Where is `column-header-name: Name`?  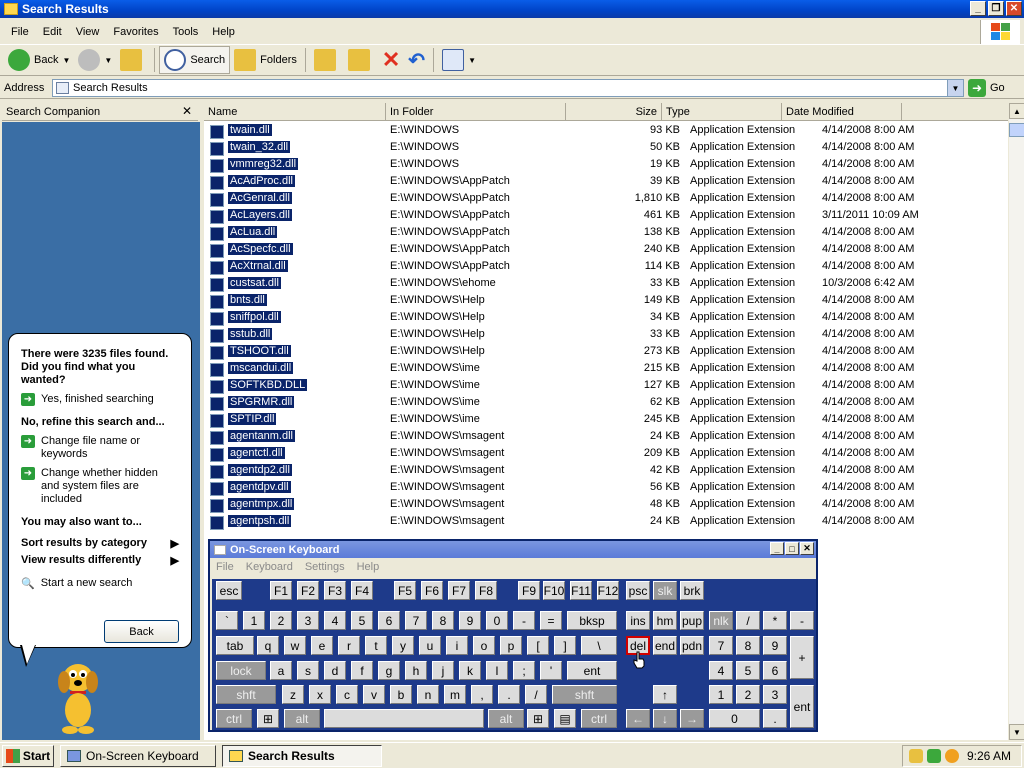 column-header-name: Name is located at coordinates (295, 112).